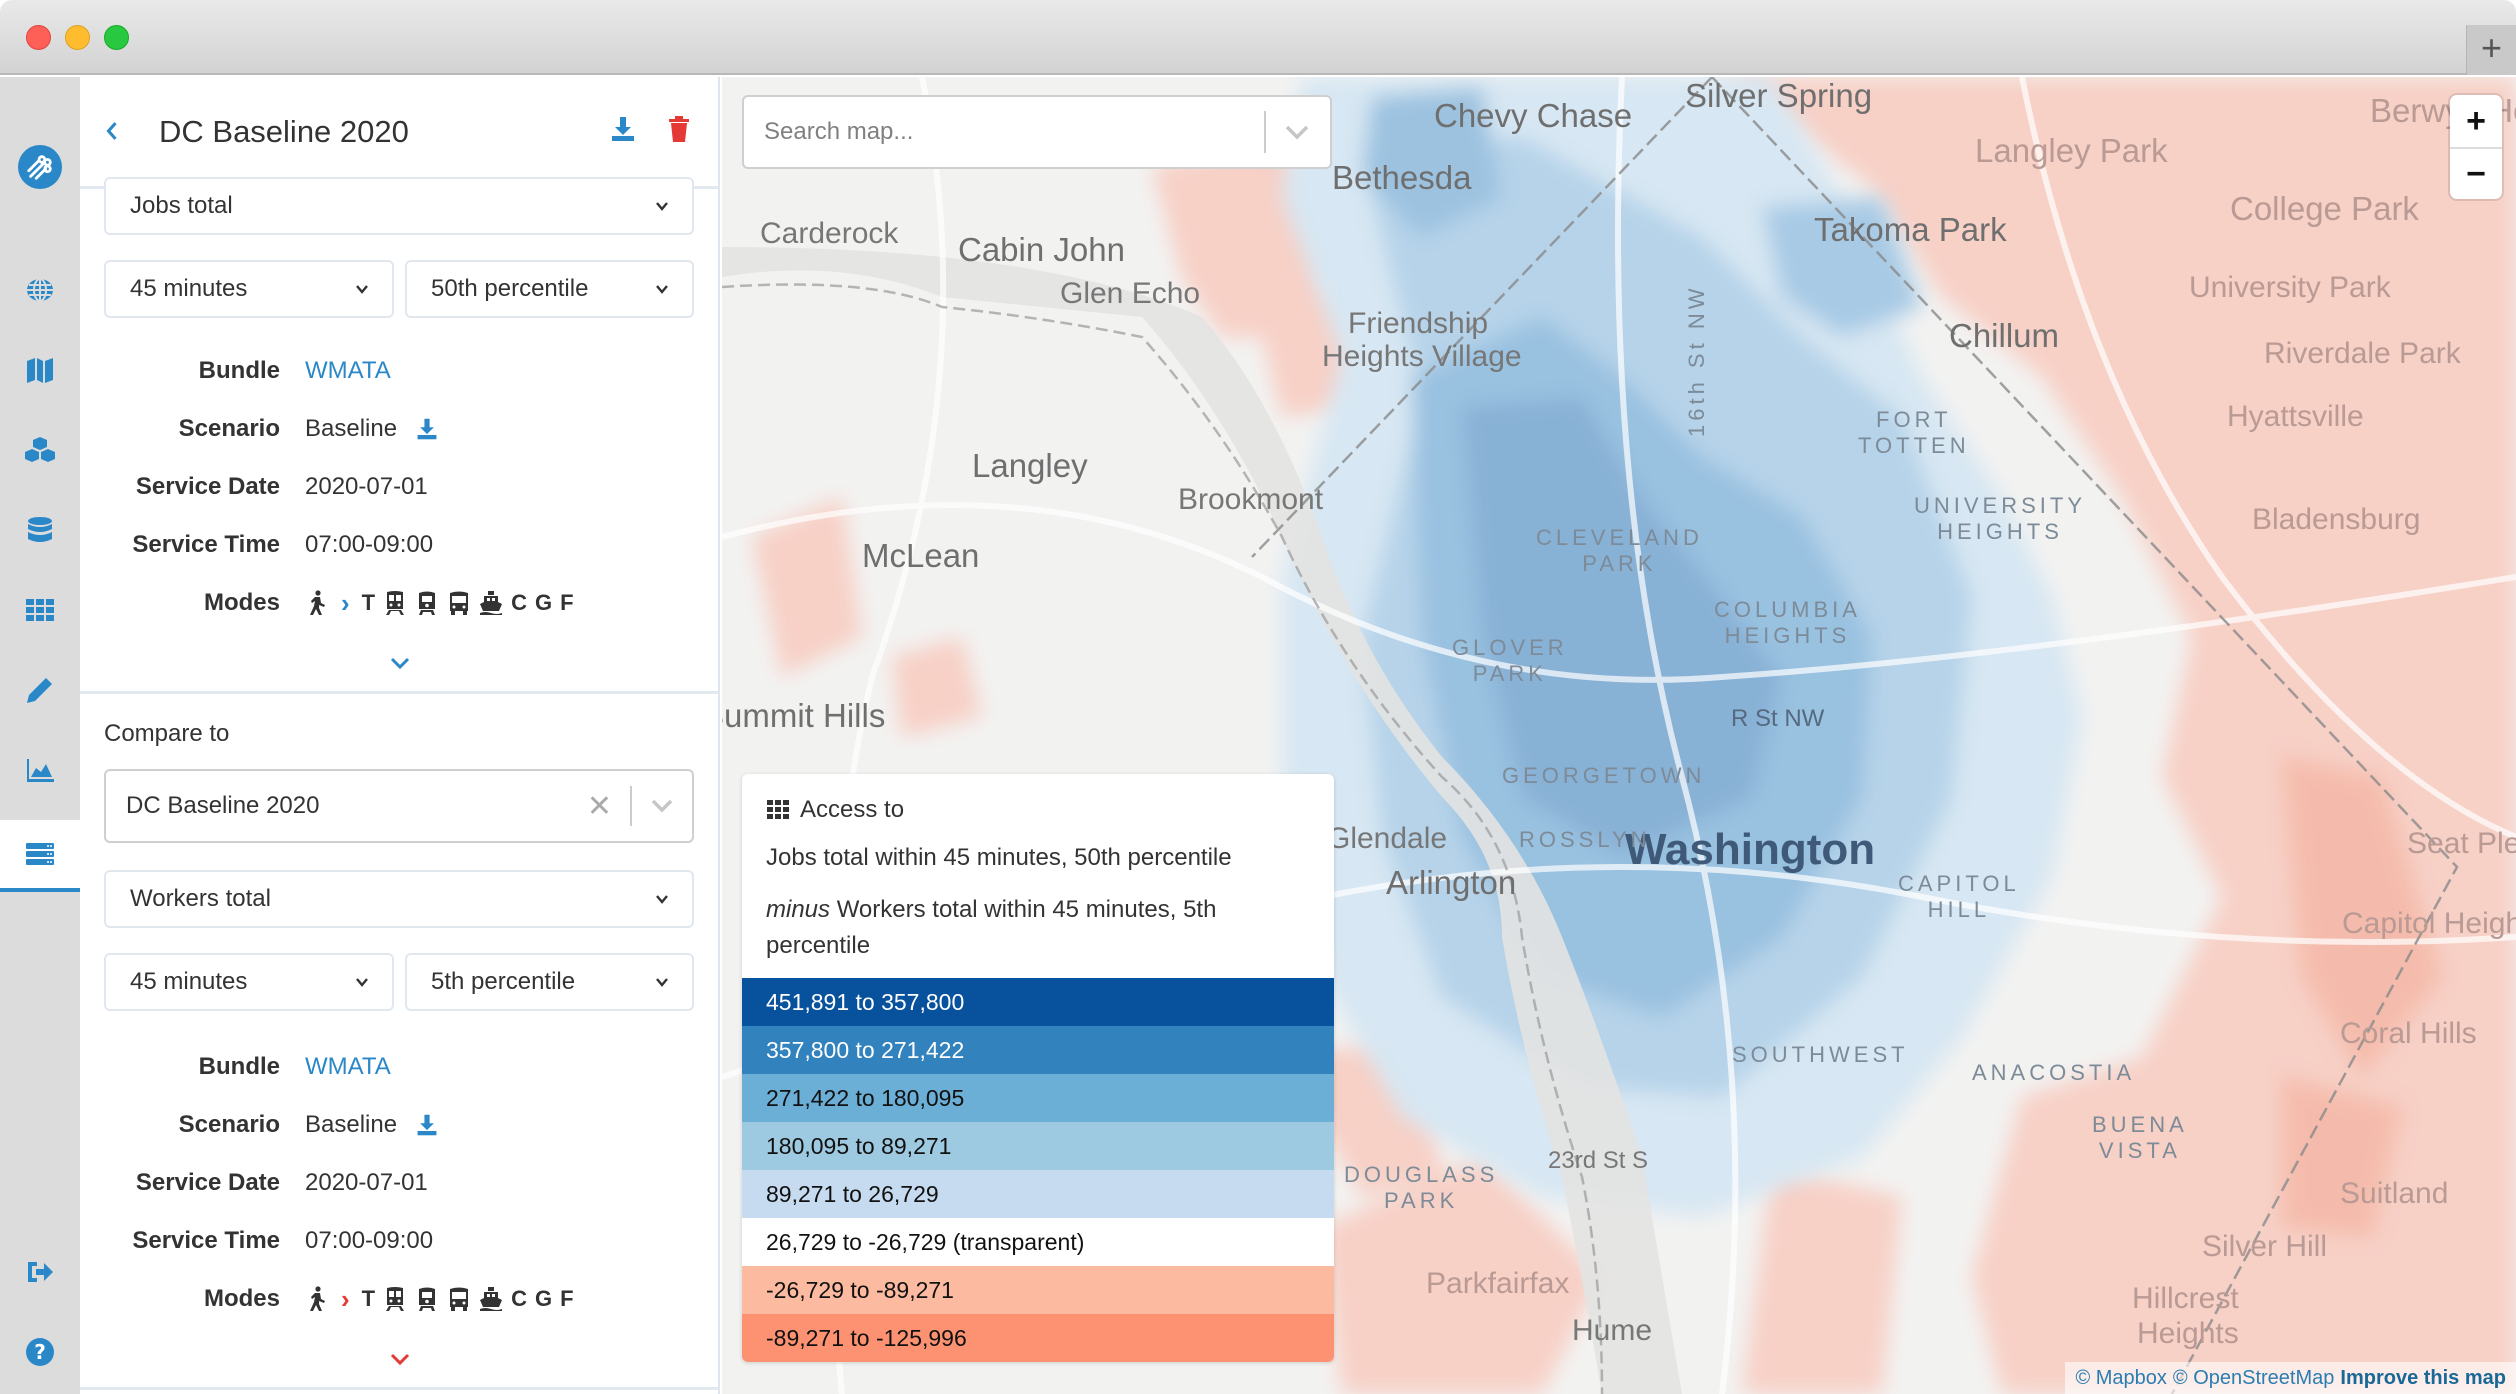  What do you see at coordinates (249, 289) in the screenshot?
I see `cutoff-select: 45 minutes` at bounding box center [249, 289].